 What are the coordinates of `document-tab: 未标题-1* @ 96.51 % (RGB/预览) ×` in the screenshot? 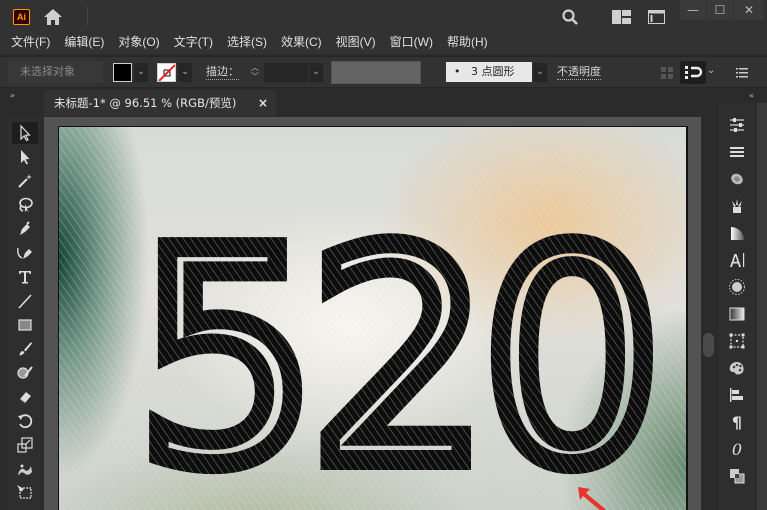 It's located at (160, 103).